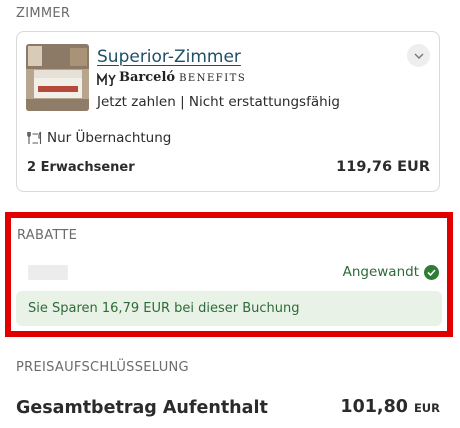 This screenshot has width=460, height=428. What do you see at coordinates (81, 167) in the screenshot?
I see `guest-count: 2 Erwachsener` at bounding box center [81, 167].